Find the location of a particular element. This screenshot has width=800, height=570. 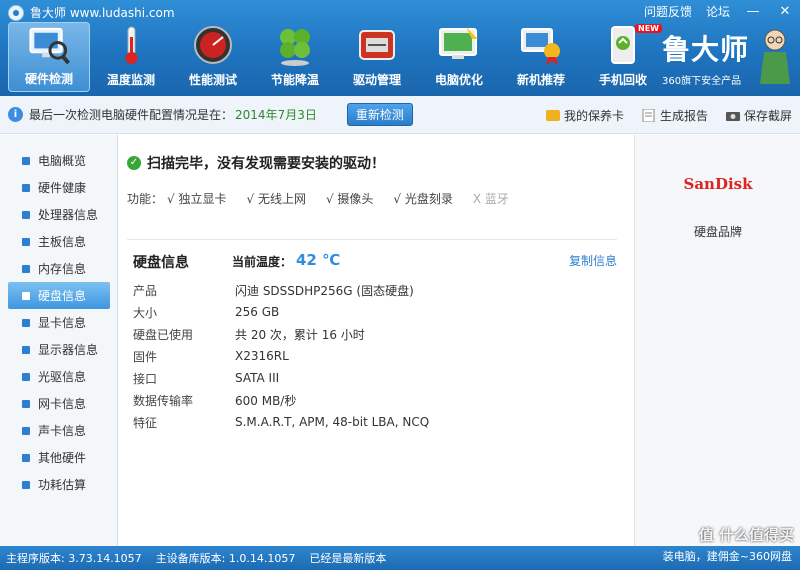

sidebar-item-label: 硬盘信息 is located at coordinates (62, 296).